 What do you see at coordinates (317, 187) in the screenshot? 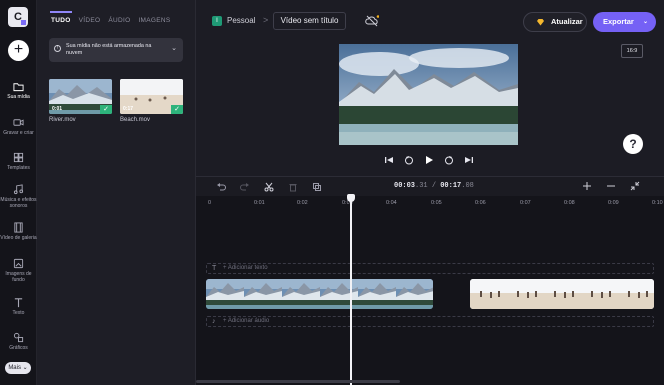
I see `duplicate-icon` at bounding box center [317, 187].